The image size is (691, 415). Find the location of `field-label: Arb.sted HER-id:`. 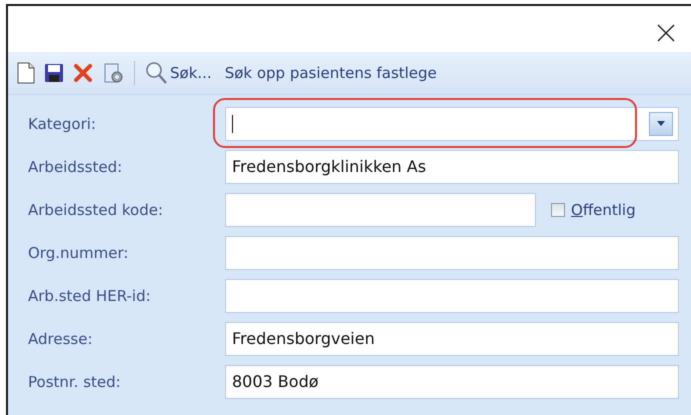

field-label: Arb.sted HER-id: is located at coordinates (90, 295).